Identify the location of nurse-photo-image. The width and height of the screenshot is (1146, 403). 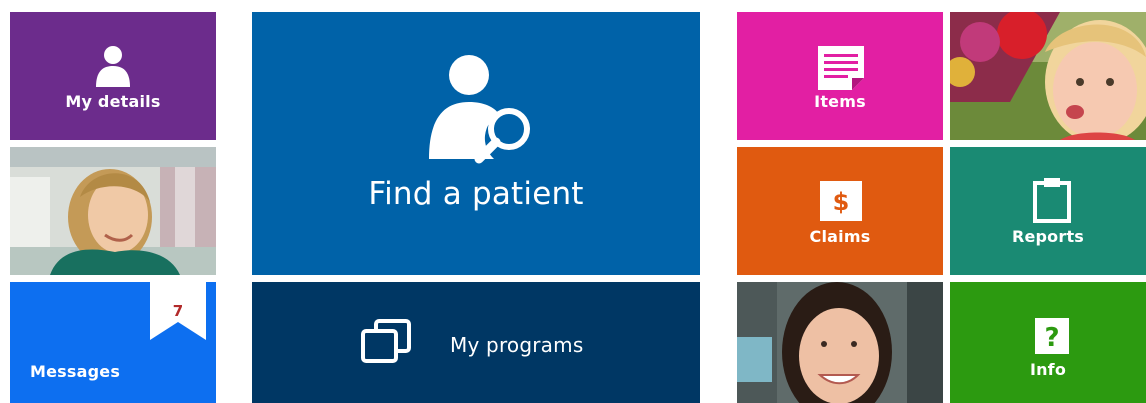
(113, 211).